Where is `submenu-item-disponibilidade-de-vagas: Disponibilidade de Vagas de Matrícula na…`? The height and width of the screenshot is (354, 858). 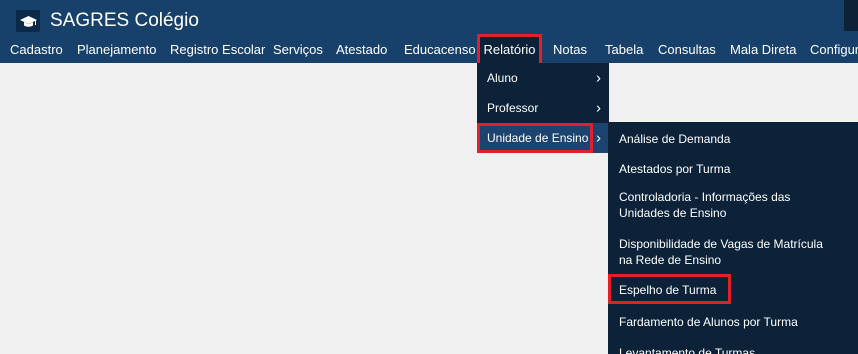 submenu-item-disponibilidade-de-vagas: Disponibilidade de Vagas de Matrícula na… is located at coordinates (733, 251).